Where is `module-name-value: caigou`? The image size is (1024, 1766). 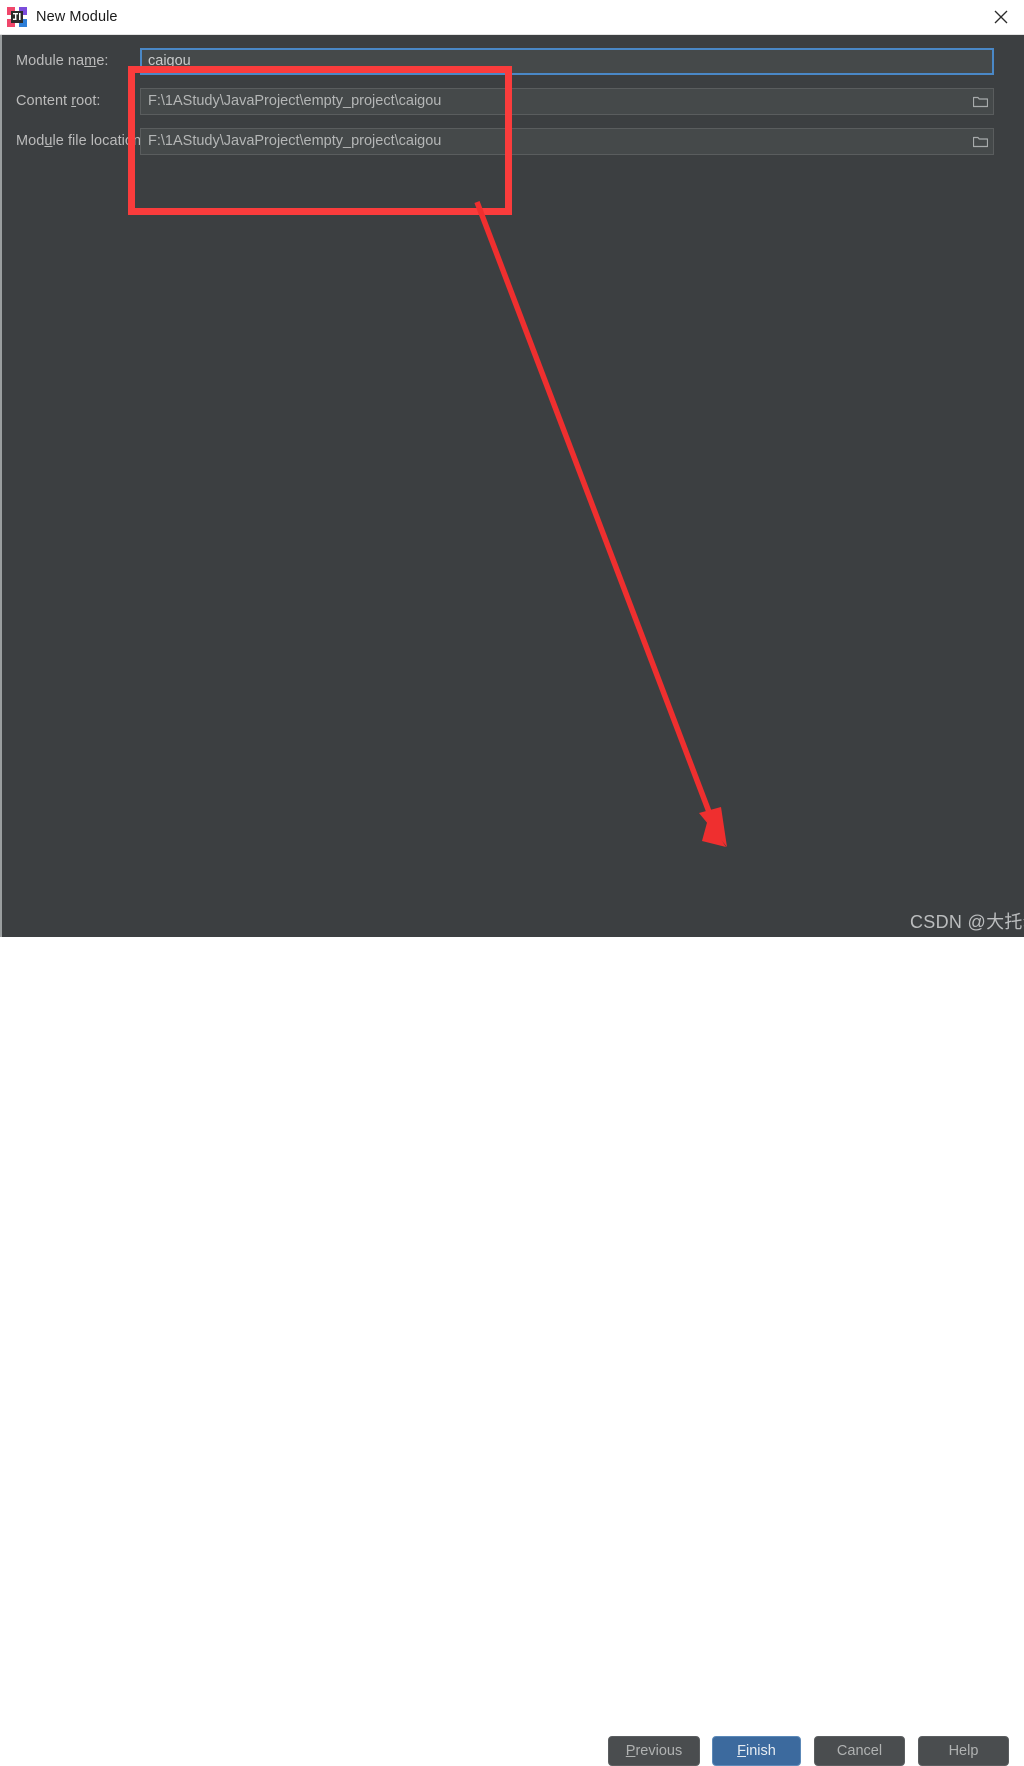 module-name-value: caigou is located at coordinates (169, 61).